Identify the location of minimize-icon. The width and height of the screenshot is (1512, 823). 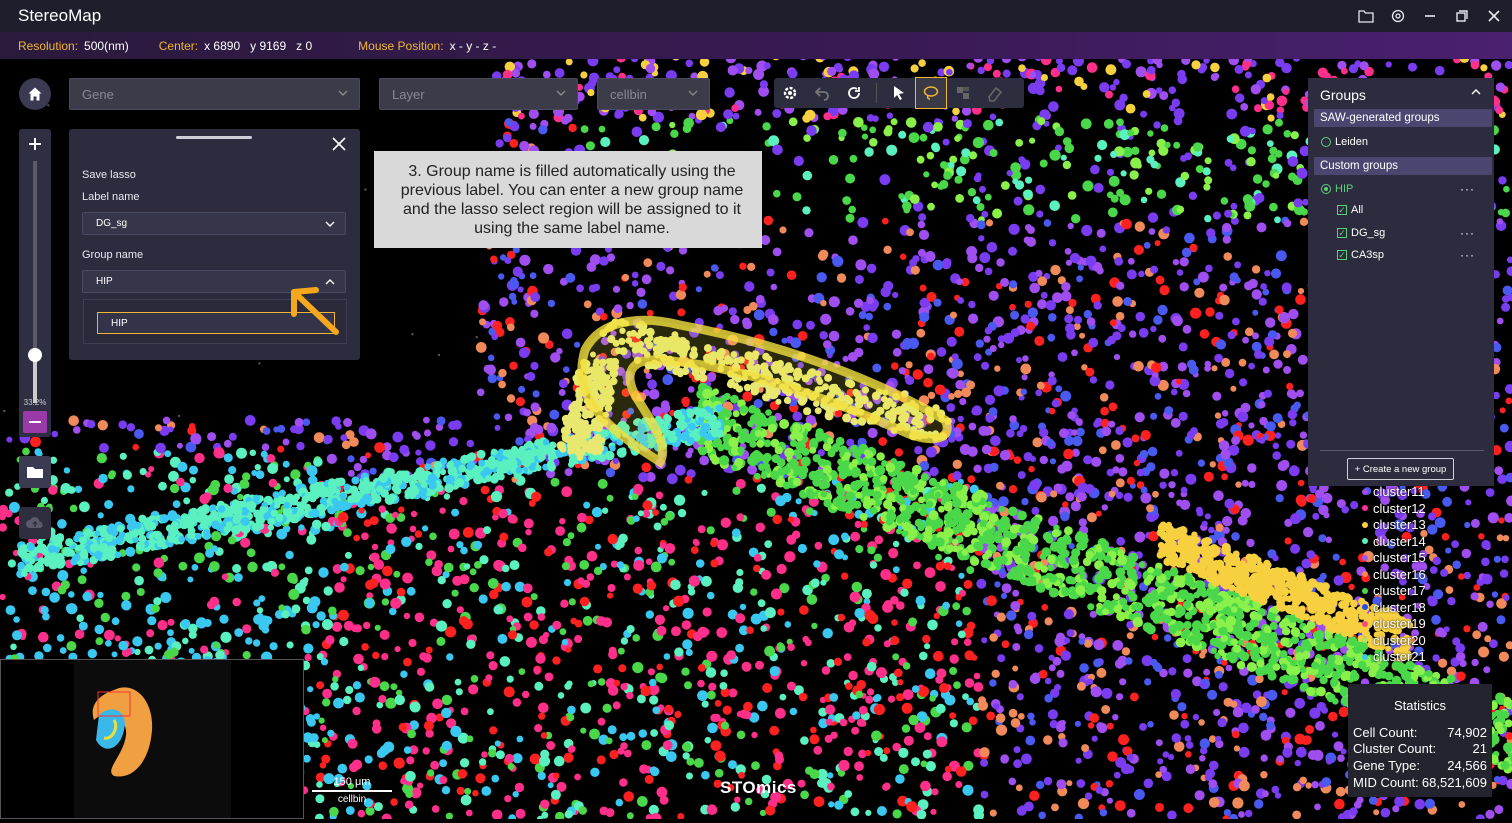
(1430, 16).